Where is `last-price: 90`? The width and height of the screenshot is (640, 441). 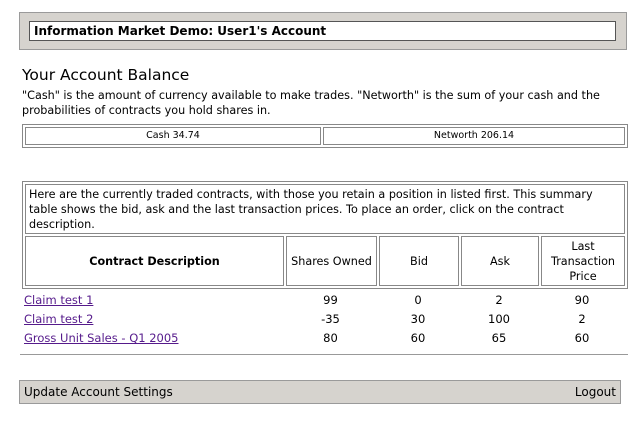 last-price: 90 is located at coordinates (582, 300).